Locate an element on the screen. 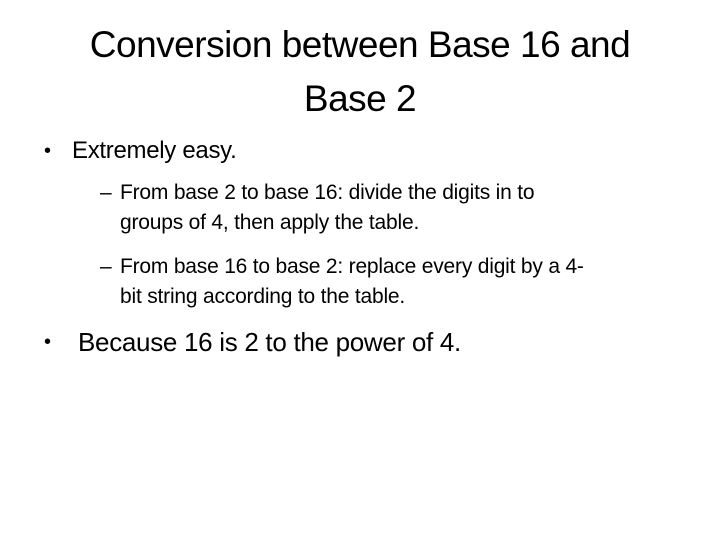 This screenshot has width=720, height=540. title-line-2: Base 2 is located at coordinates (360, 98).